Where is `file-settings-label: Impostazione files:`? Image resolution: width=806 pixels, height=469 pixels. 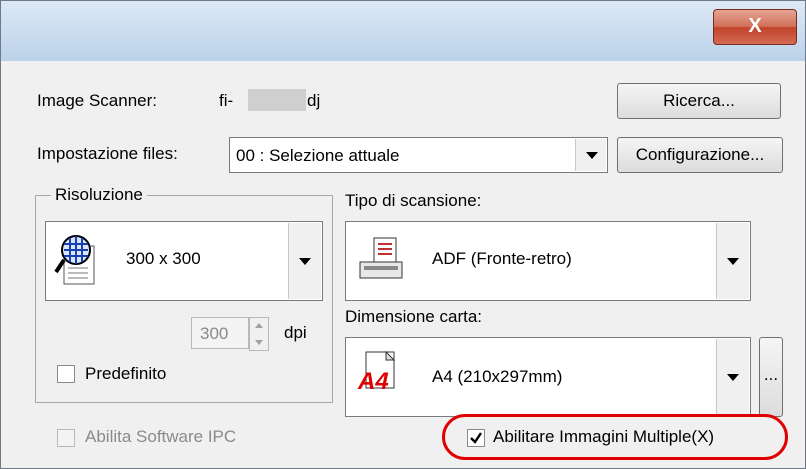 file-settings-label: Impostazione files: is located at coordinates (107, 153).